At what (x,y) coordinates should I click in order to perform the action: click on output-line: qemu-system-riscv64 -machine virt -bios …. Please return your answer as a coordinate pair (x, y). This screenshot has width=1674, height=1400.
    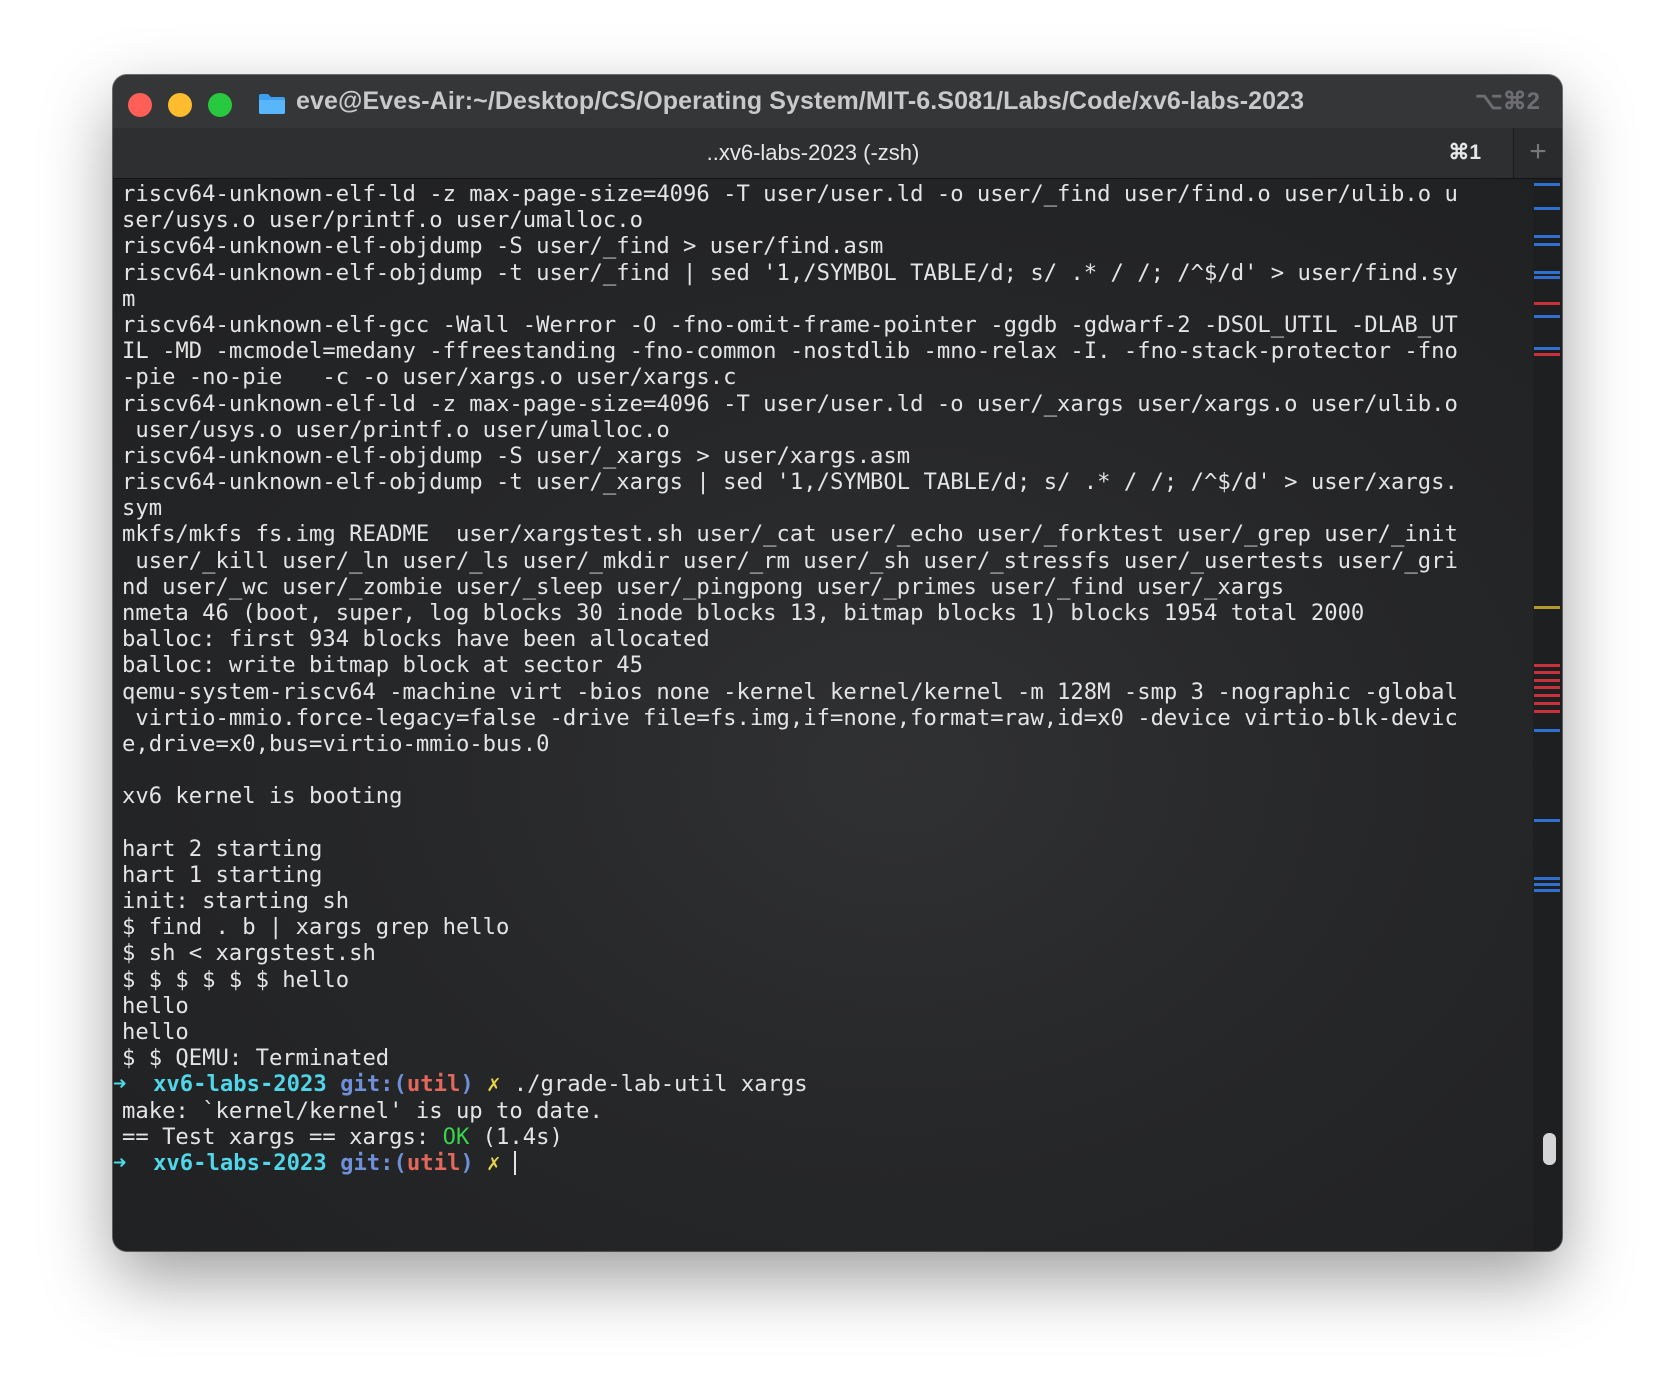
    Looking at the image, I should click on (790, 691).